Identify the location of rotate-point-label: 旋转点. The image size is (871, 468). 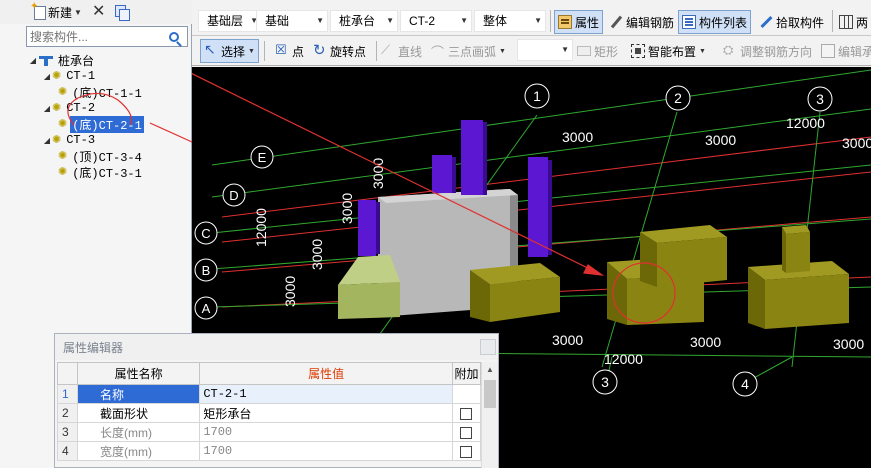
(348, 51).